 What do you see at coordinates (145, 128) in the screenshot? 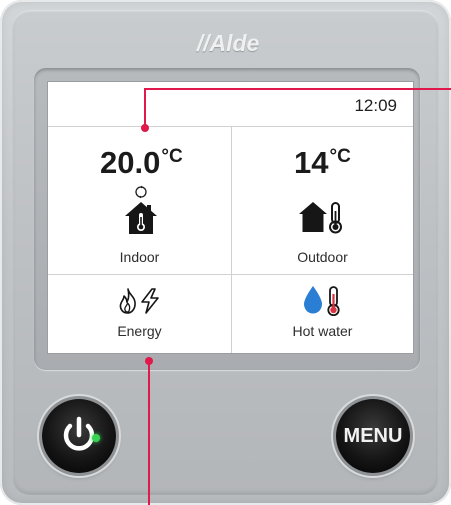
I see `callout-dot-top` at bounding box center [145, 128].